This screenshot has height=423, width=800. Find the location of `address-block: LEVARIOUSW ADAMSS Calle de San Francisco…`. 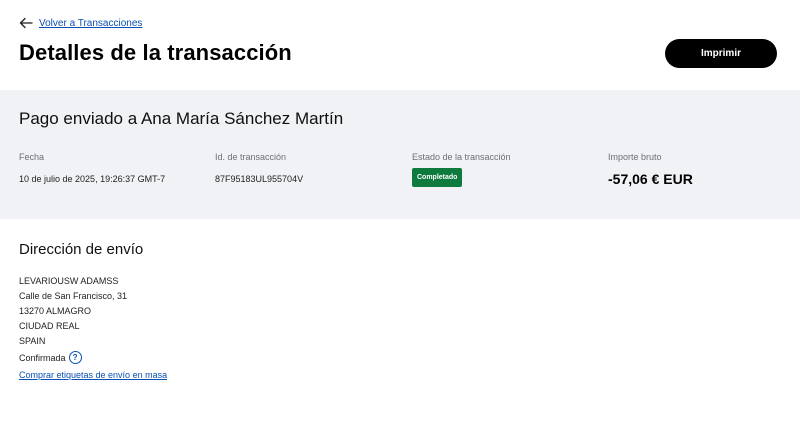

address-block: LEVARIOUSW ADAMSS Calle de San Francisco… is located at coordinates (93, 311).